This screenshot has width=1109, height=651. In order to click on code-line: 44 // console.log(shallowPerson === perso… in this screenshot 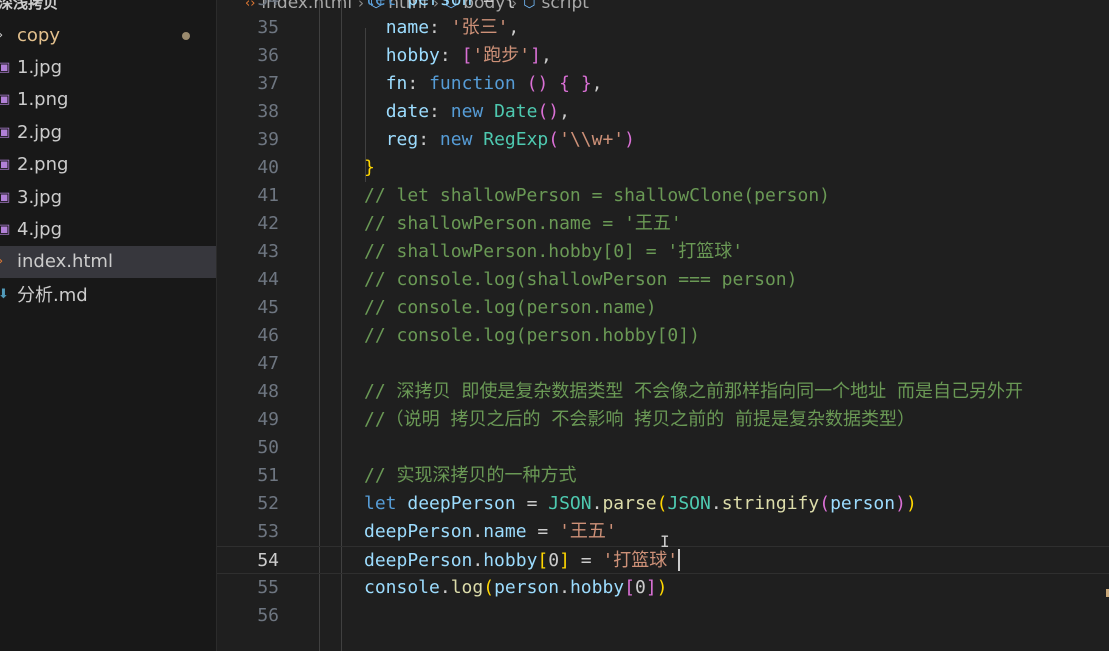, I will do `click(663, 280)`.